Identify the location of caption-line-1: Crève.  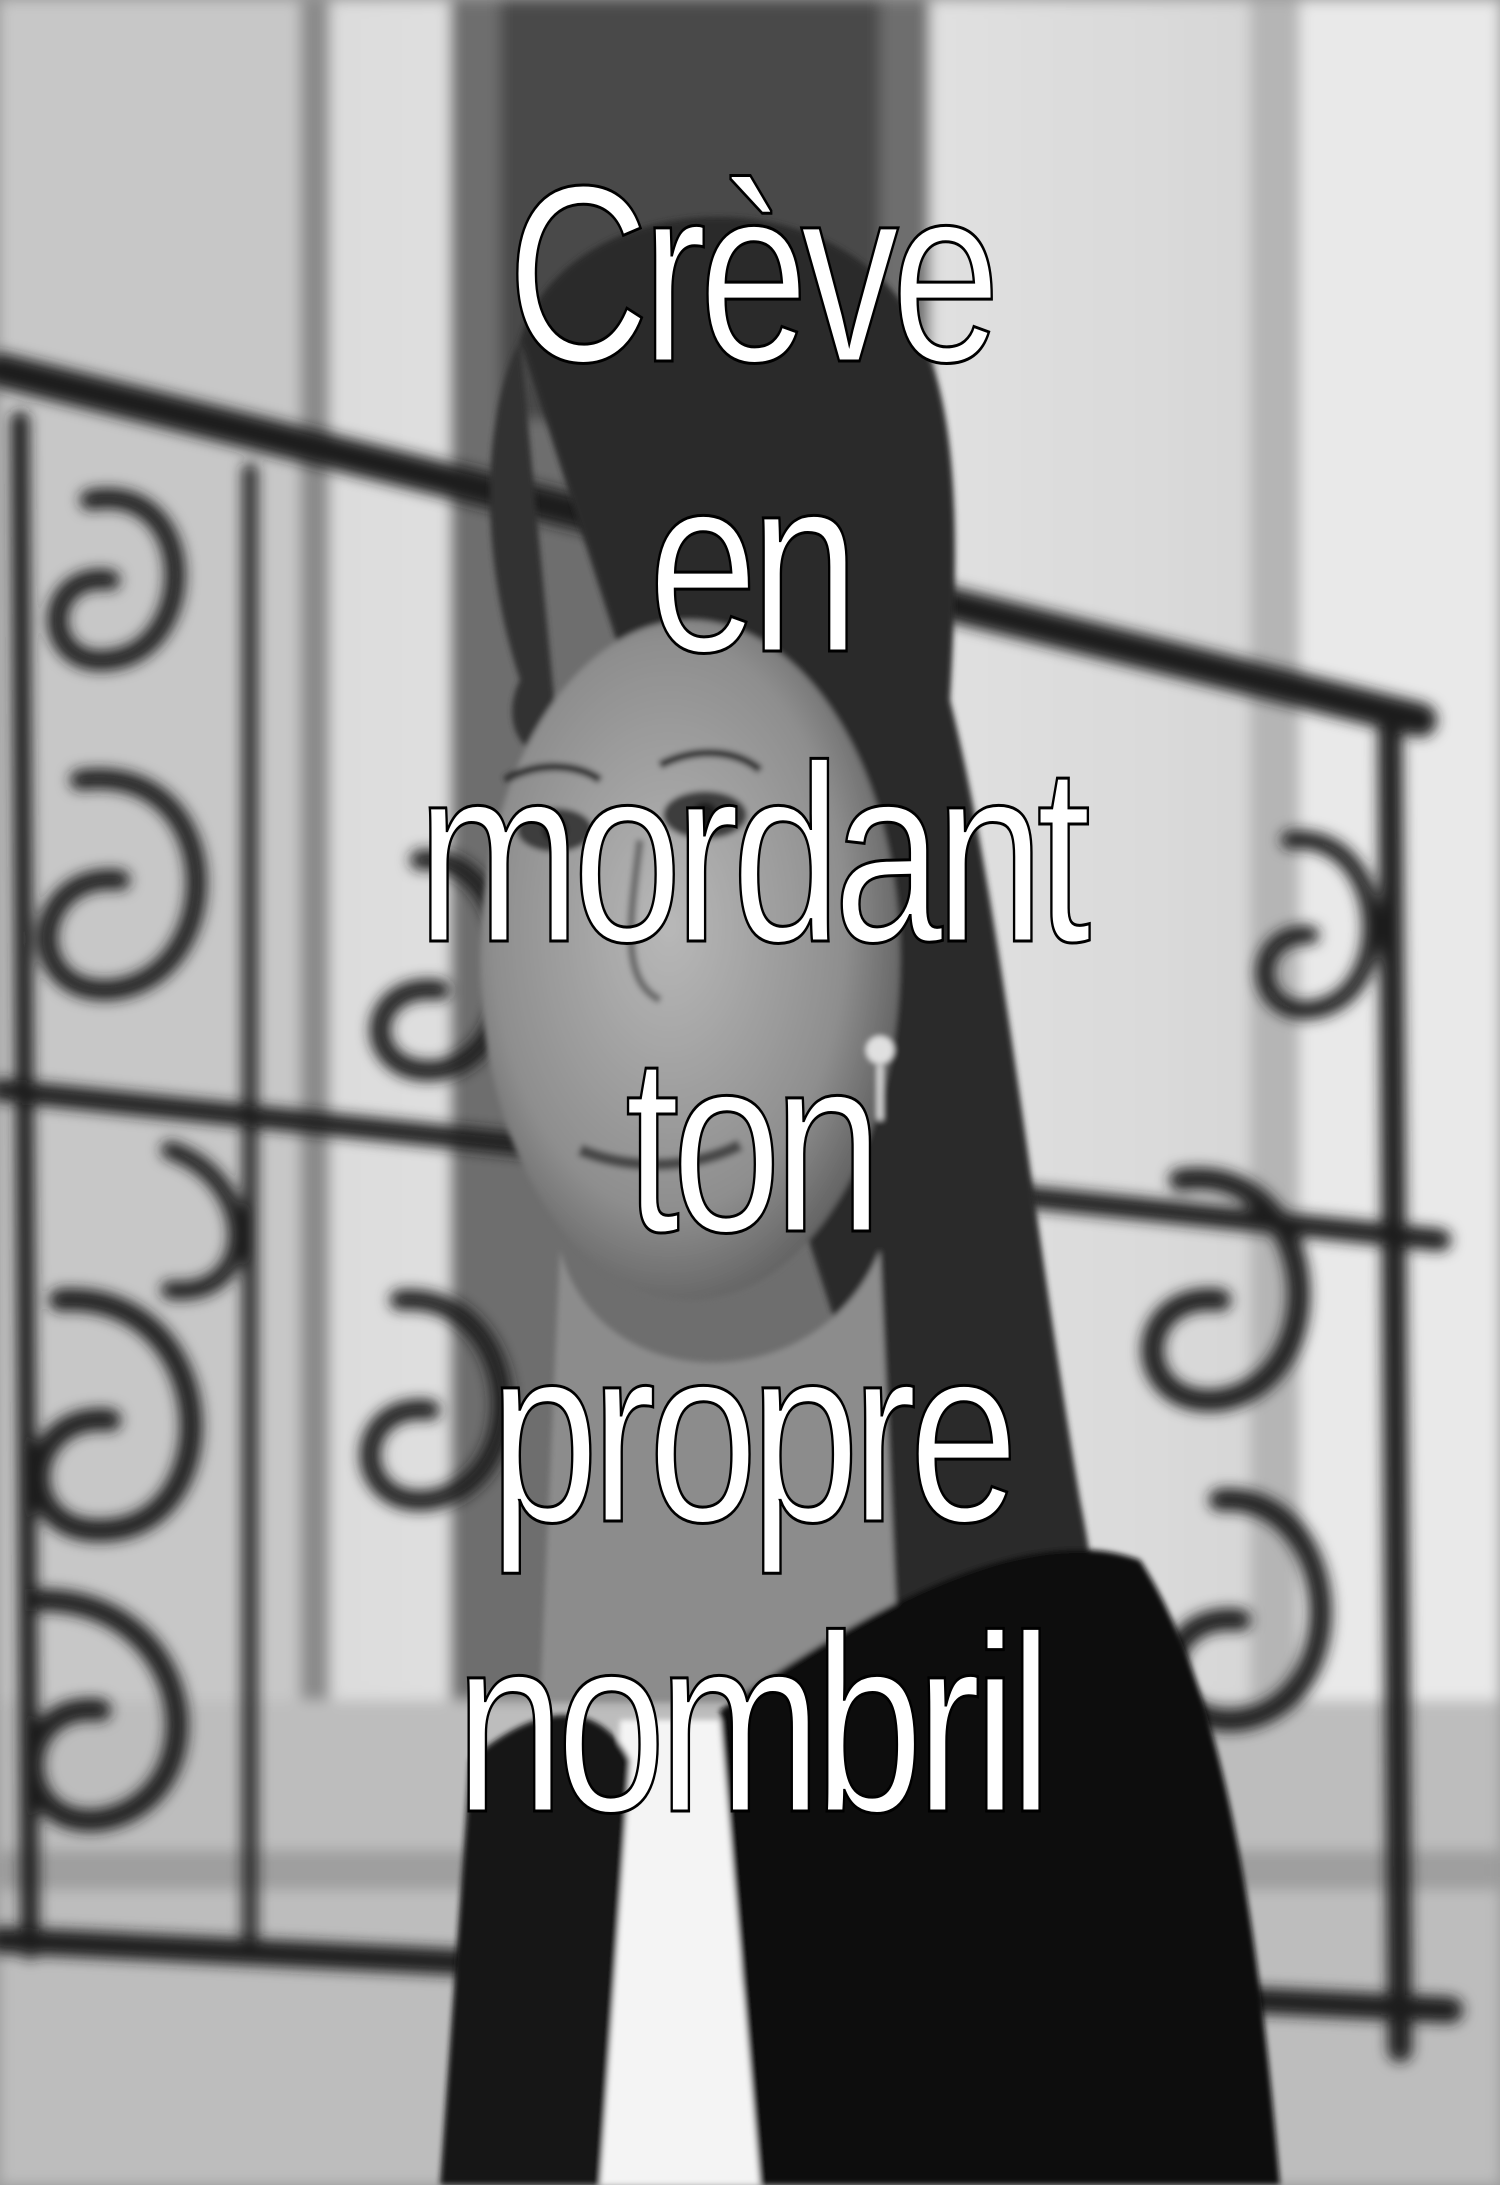
(753, 275).